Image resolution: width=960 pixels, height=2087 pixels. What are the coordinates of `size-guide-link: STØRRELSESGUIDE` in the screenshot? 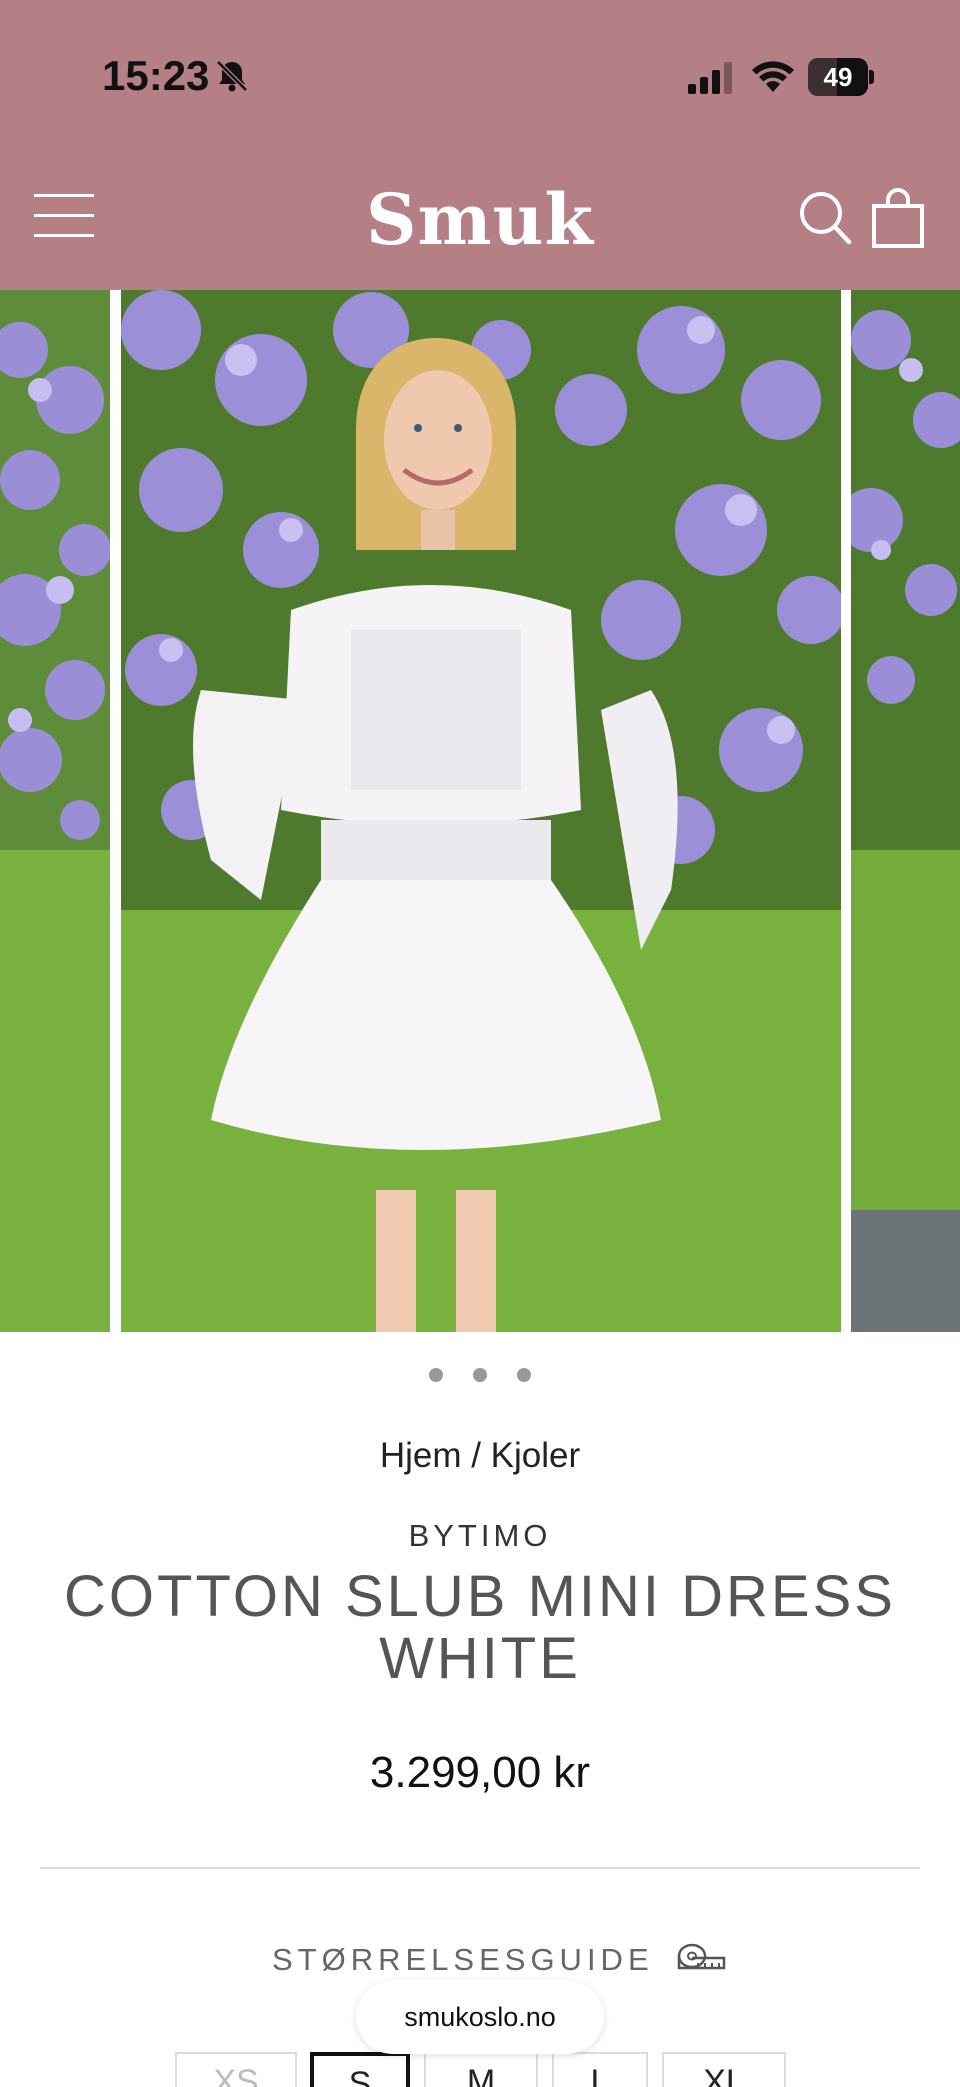 It's located at (499, 1960).